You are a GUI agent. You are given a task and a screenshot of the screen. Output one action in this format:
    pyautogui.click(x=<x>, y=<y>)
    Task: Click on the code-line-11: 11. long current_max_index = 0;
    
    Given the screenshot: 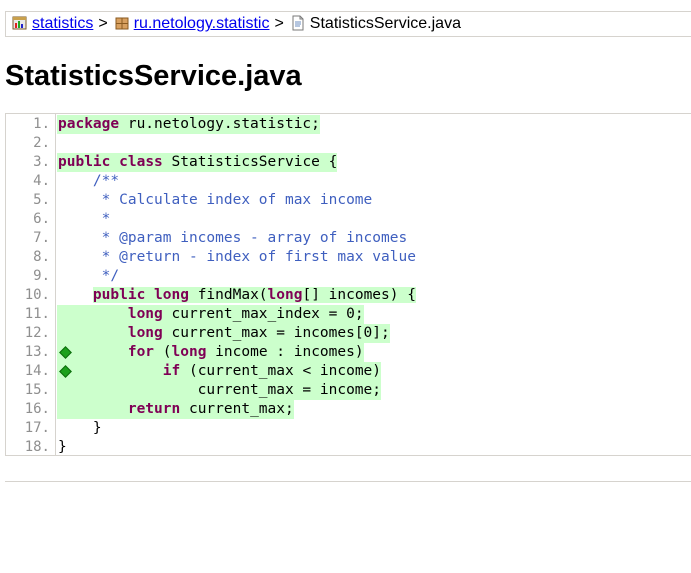 What is the action you would take?
    pyautogui.click(x=348, y=314)
    